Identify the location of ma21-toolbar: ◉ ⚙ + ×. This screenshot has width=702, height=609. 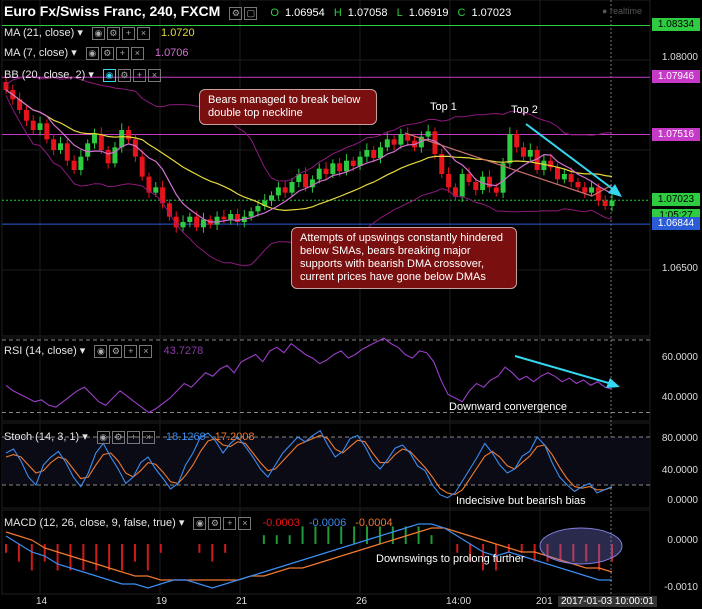
(121, 33).